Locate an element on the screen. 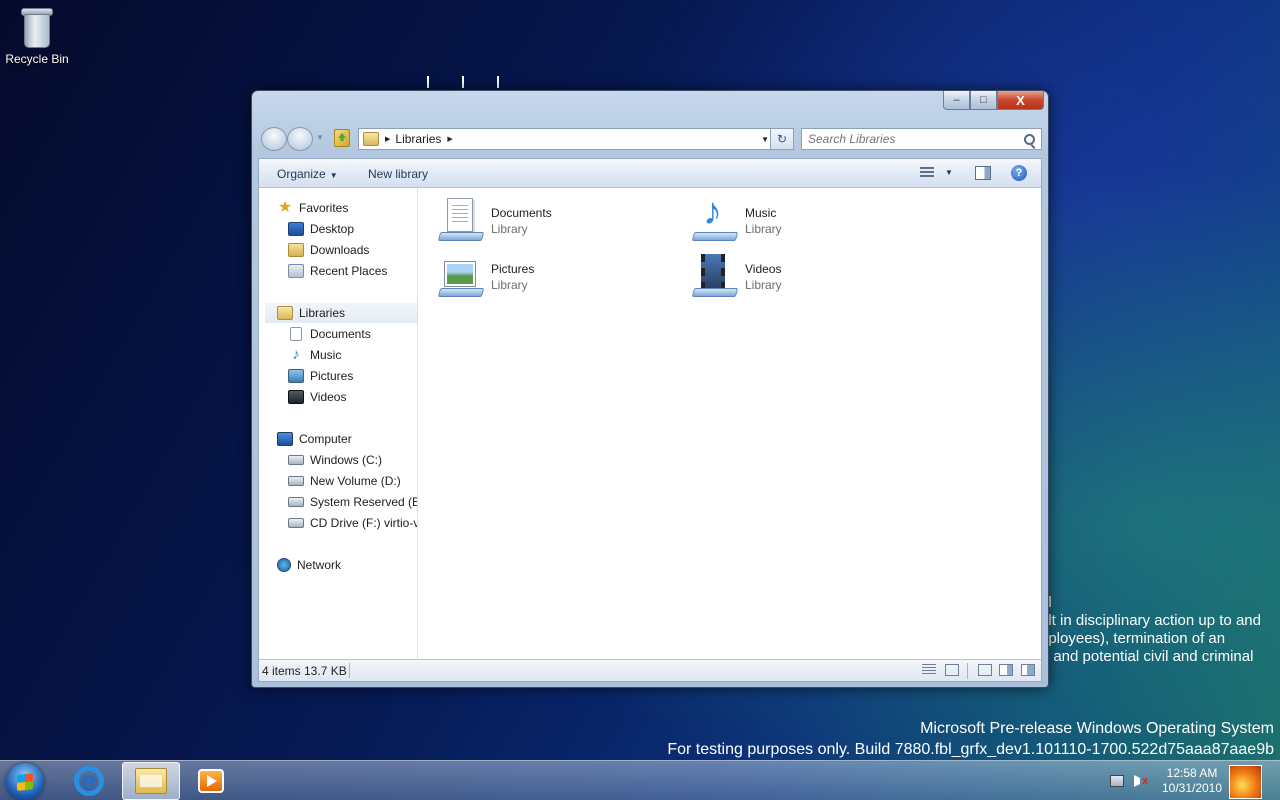  nav-label: Videos is located at coordinates (328, 397).